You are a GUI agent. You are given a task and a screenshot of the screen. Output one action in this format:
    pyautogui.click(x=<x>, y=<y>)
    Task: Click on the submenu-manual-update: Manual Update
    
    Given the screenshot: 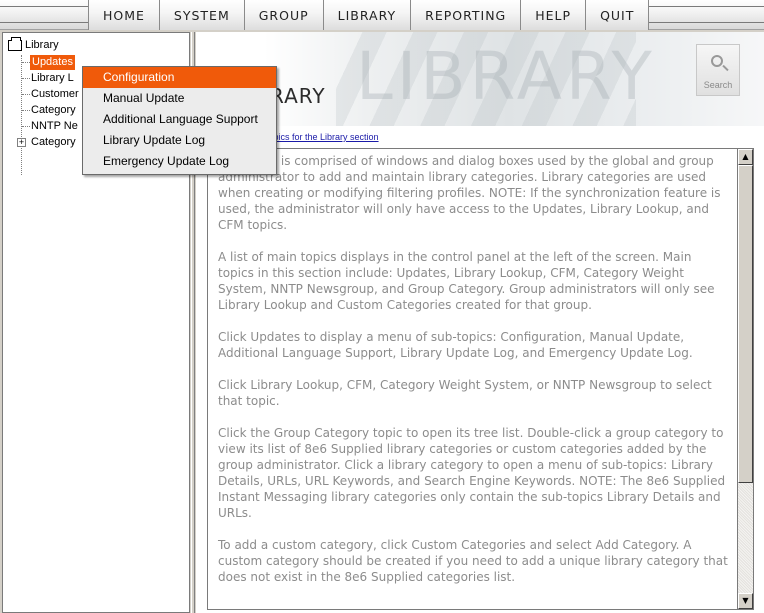 What is the action you would take?
    pyautogui.click(x=179, y=98)
    